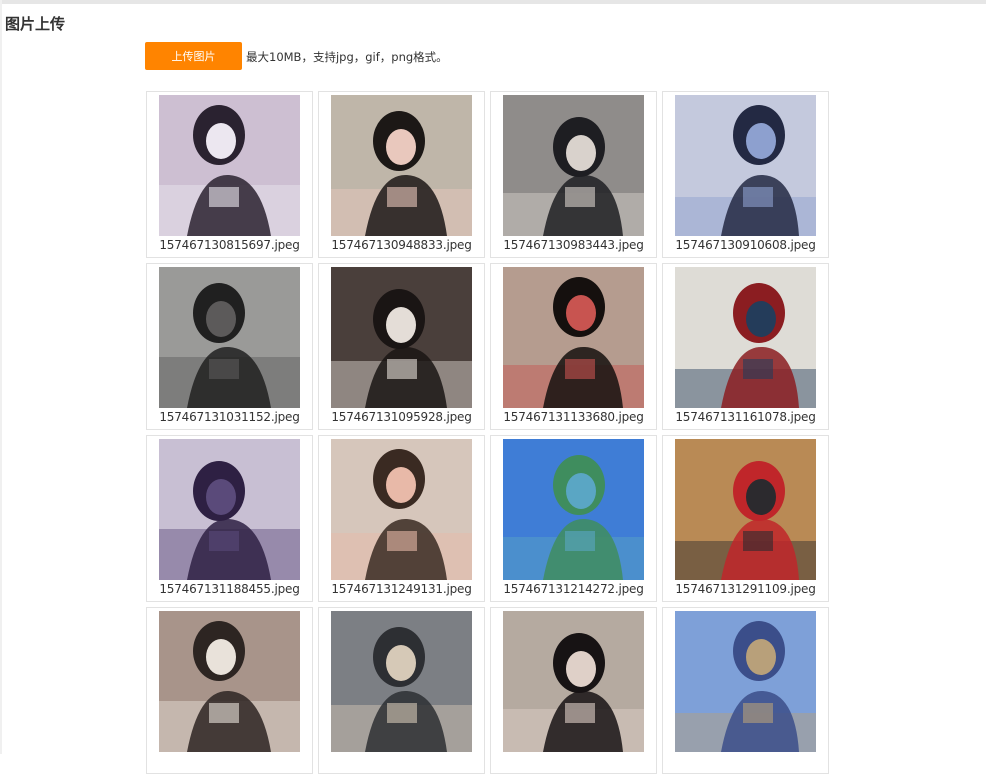 The height and width of the screenshot is (774, 986). Describe the element at coordinates (401, 417) in the screenshot. I see `image-filename: 157467131095928.jpeg` at that location.